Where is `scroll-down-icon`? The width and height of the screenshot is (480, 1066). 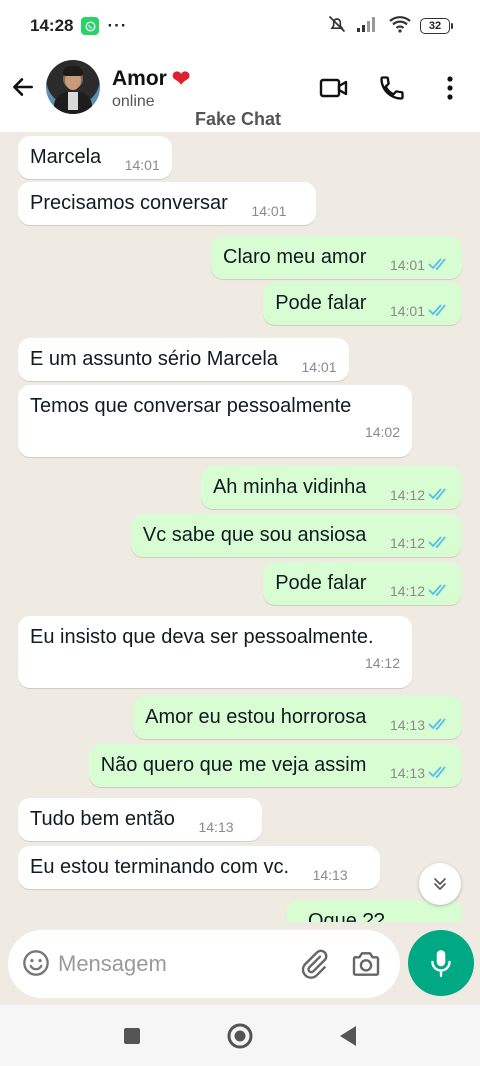 scroll-down-icon is located at coordinates (440, 884).